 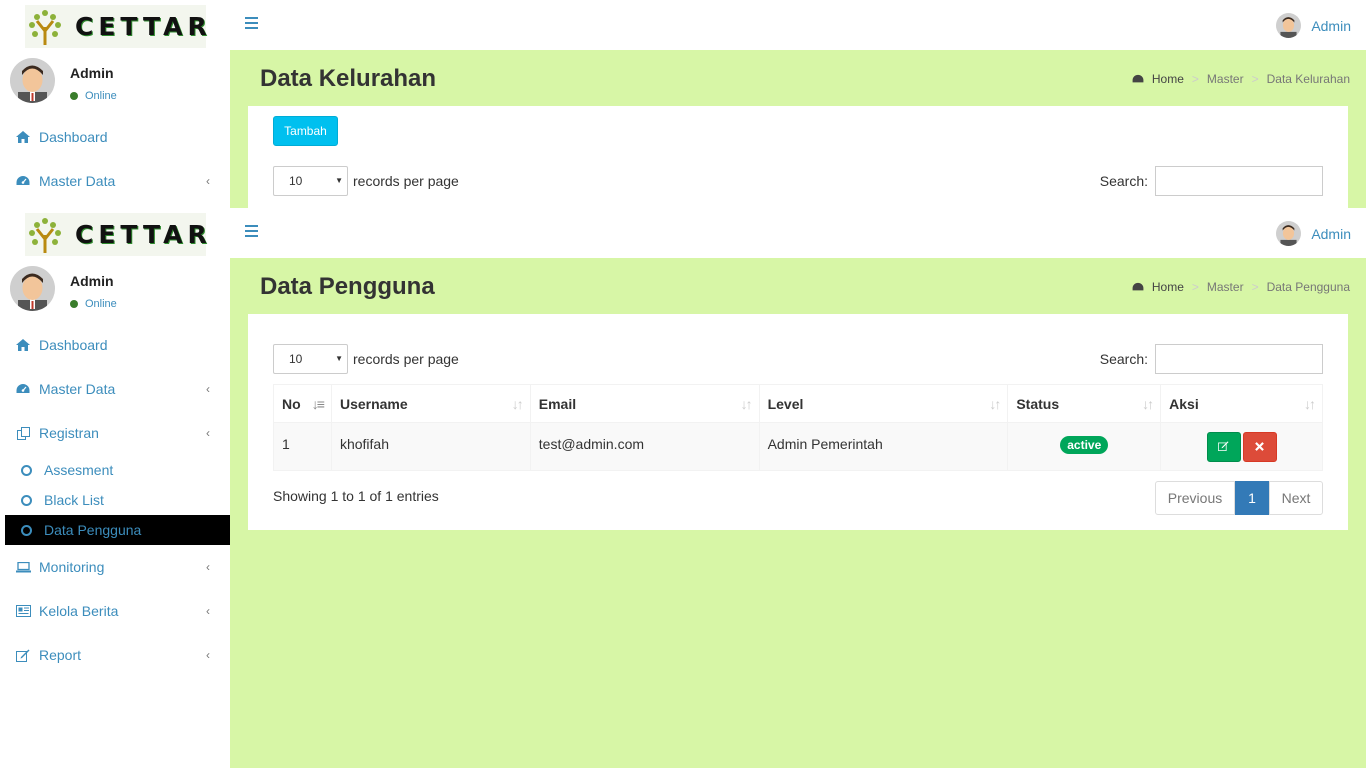 What do you see at coordinates (798, 233) in the screenshot?
I see `top-navbar: Admin` at bounding box center [798, 233].